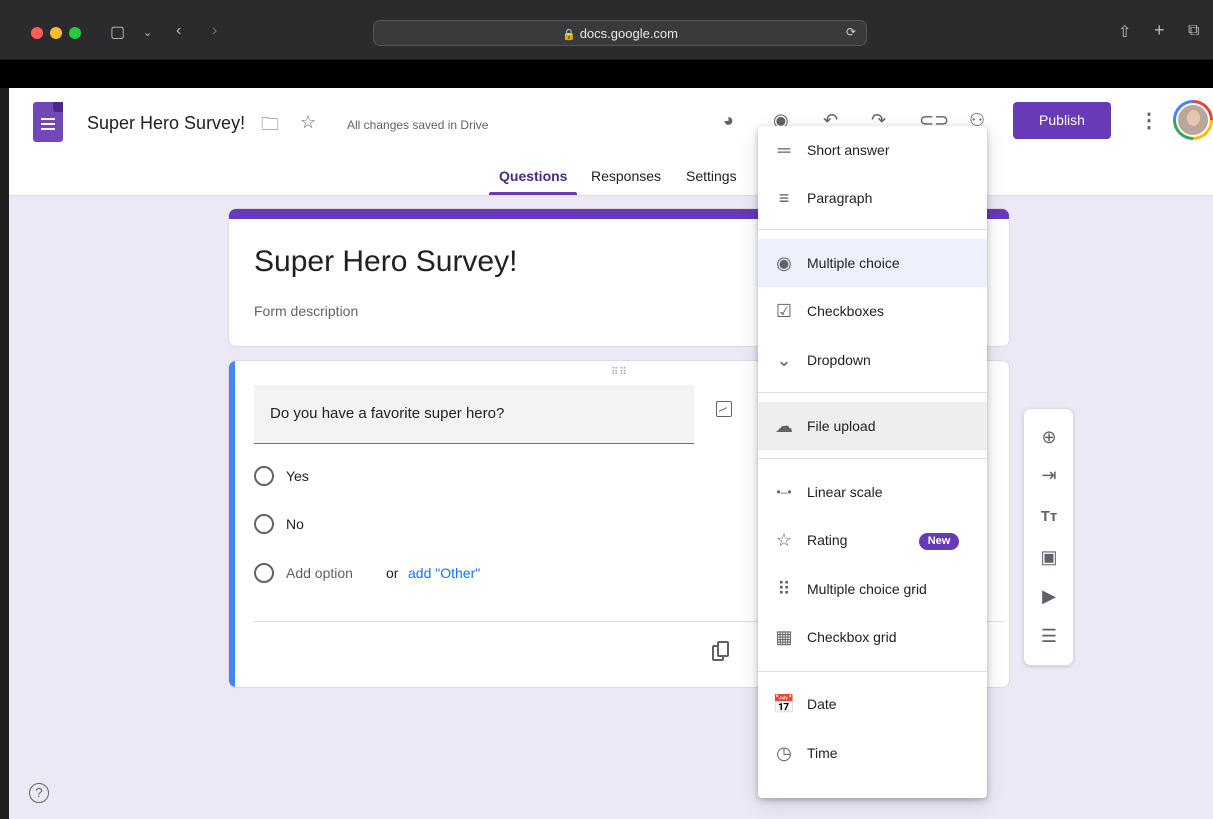 This screenshot has width=1213, height=819. I want to click on menu-item-label: Checkbox grid, so click(852, 637).